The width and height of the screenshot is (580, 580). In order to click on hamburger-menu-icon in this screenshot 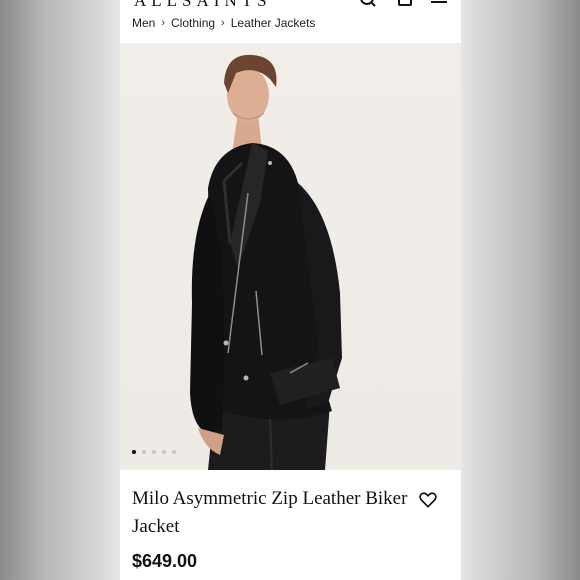, I will do `click(439, 4)`.